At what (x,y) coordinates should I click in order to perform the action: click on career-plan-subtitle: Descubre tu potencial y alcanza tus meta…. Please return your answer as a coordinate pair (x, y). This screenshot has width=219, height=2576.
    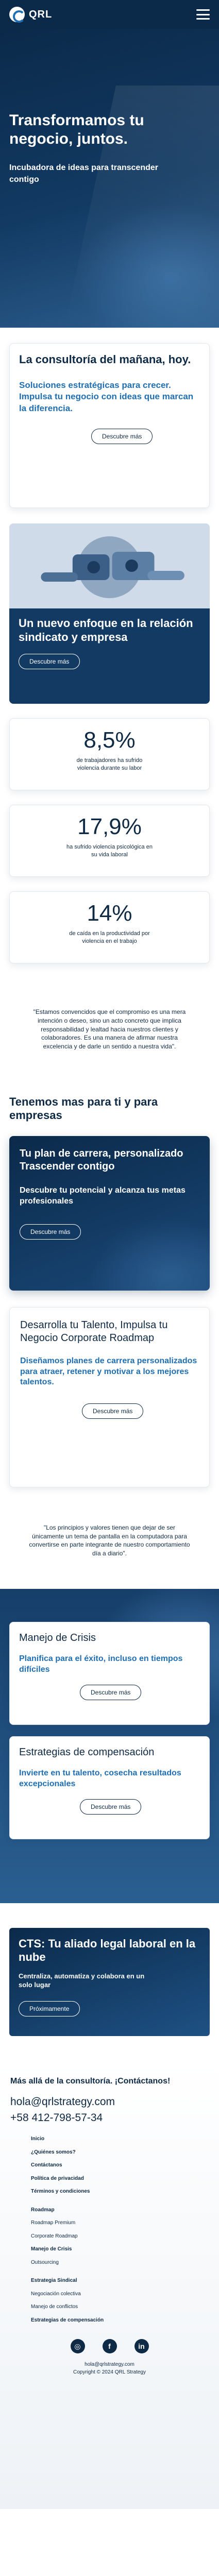
    Looking at the image, I should click on (103, 1195).